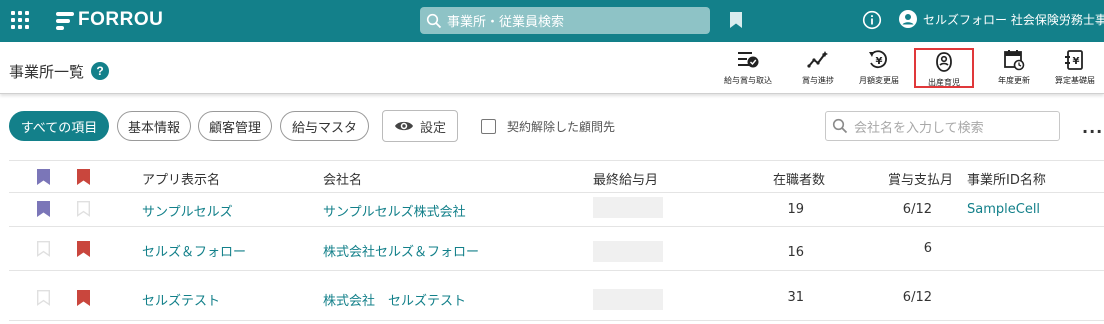 This screenshot has height=324, width=1104. I want to click on settings-label: 設定, so click(432, 128).